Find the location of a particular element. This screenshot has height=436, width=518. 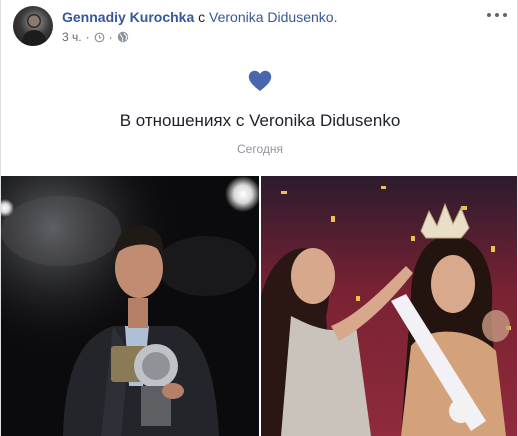

more-options-button is located at coordinates (497, 15).